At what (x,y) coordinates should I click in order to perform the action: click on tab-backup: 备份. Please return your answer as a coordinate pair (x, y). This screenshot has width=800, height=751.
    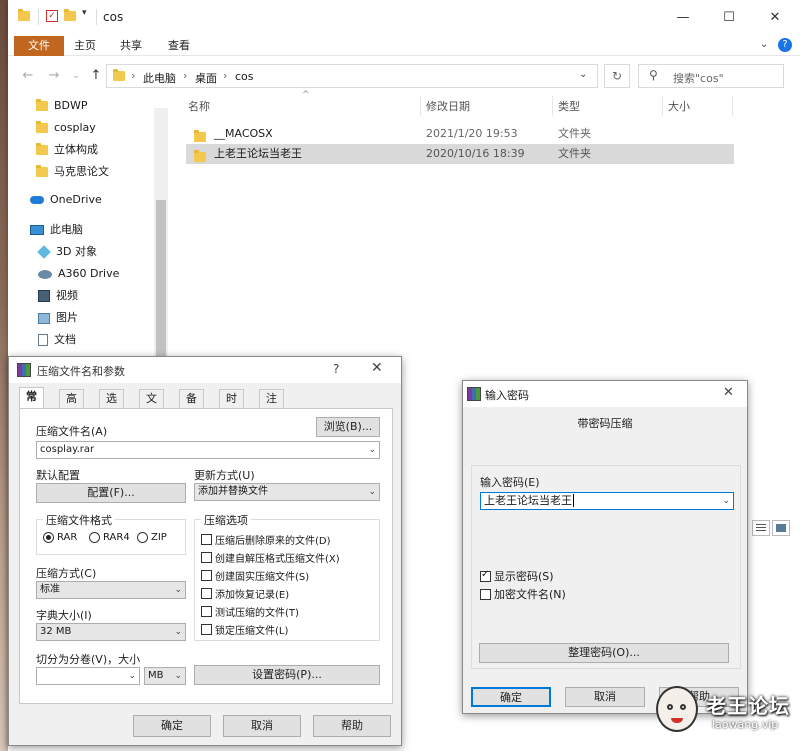
    Looking at the image, I should click on (191, 406).